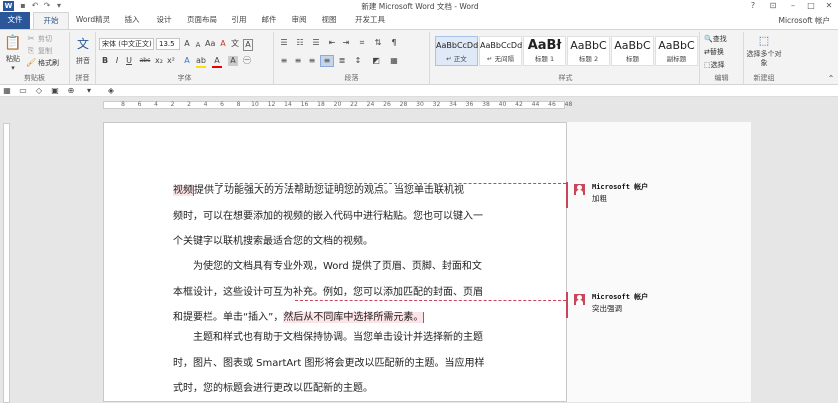 The image size is (838, 403). What do you see at coordinates (105, 61) in the screenshot?
I see `bold-icon: B` at bounding box center [105, 61].